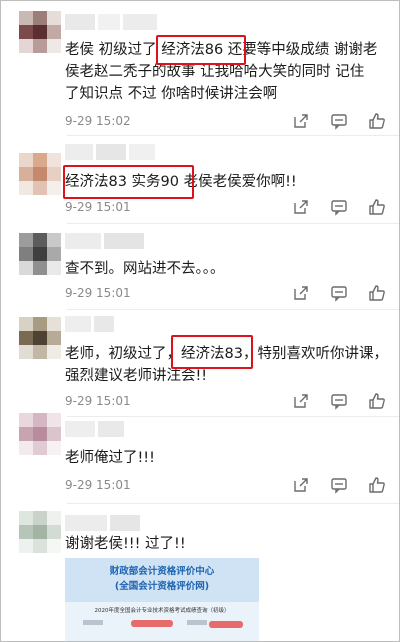 The image size is (400, 642). What do you see at coordinates (230, 544) in the screenshot?
I see `comment-text: 谢谢老侯!!! 过了!!` at bounding box center [230, 544].